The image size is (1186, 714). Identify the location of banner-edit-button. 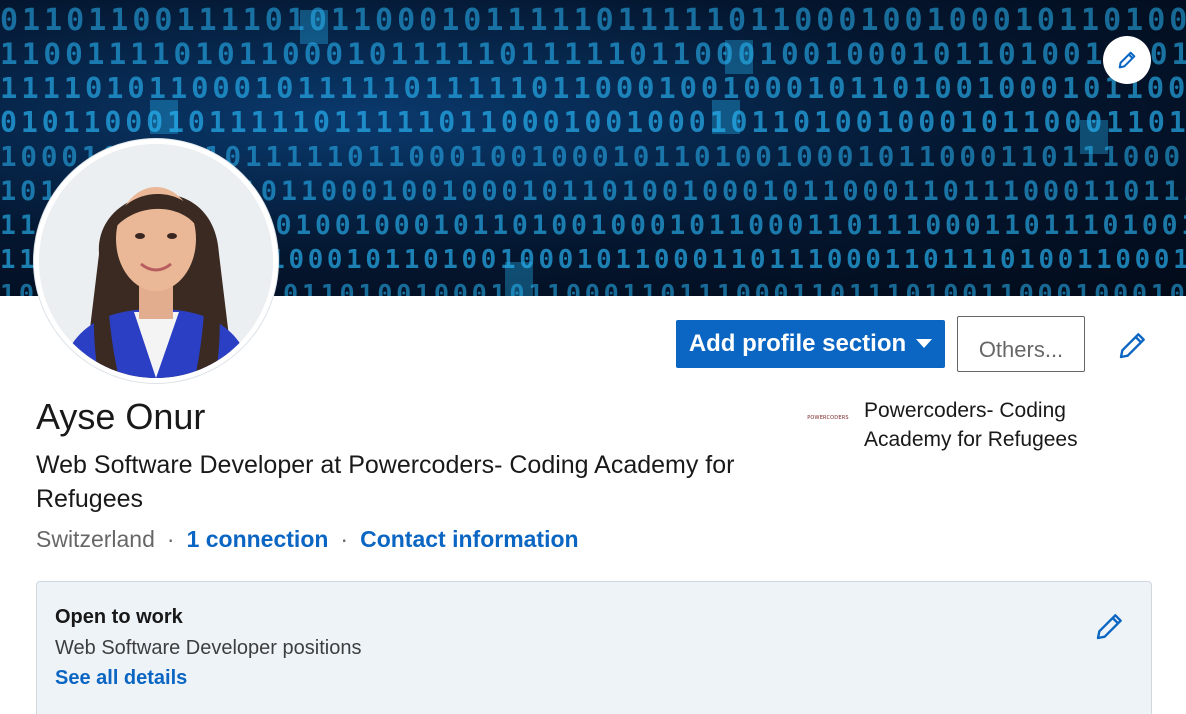
(1127, 60).